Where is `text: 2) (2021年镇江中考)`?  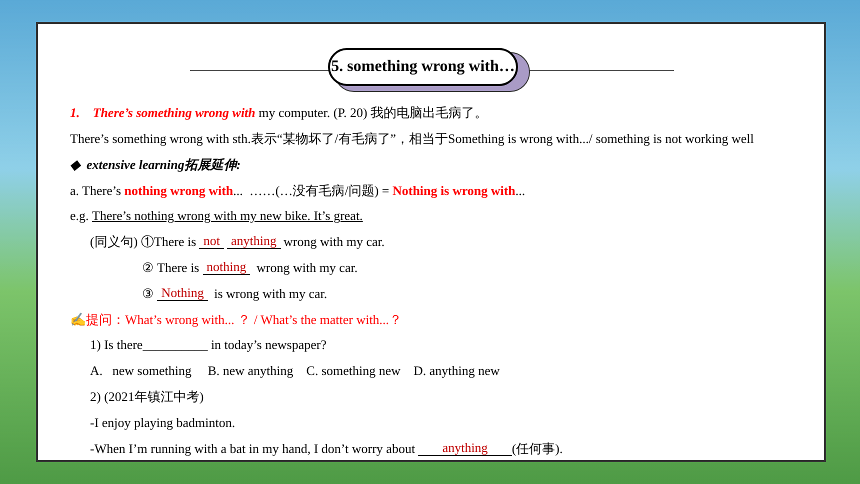 text: 2) (2021年镇江中考) is located at coordinates (147, 397).